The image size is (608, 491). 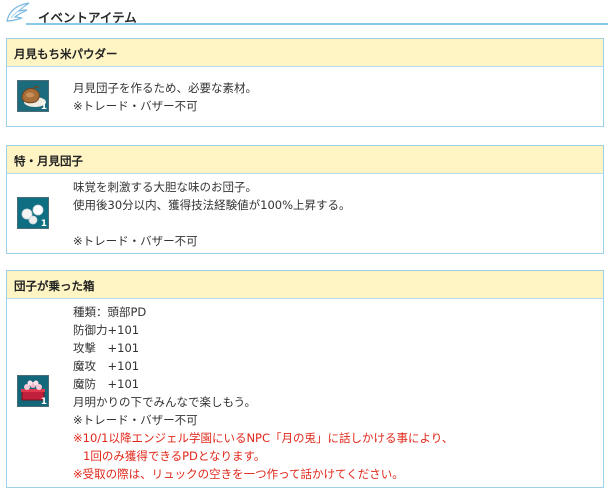 I want to click on attack-line: 攻撃 +101, so click(x=106, y=348).